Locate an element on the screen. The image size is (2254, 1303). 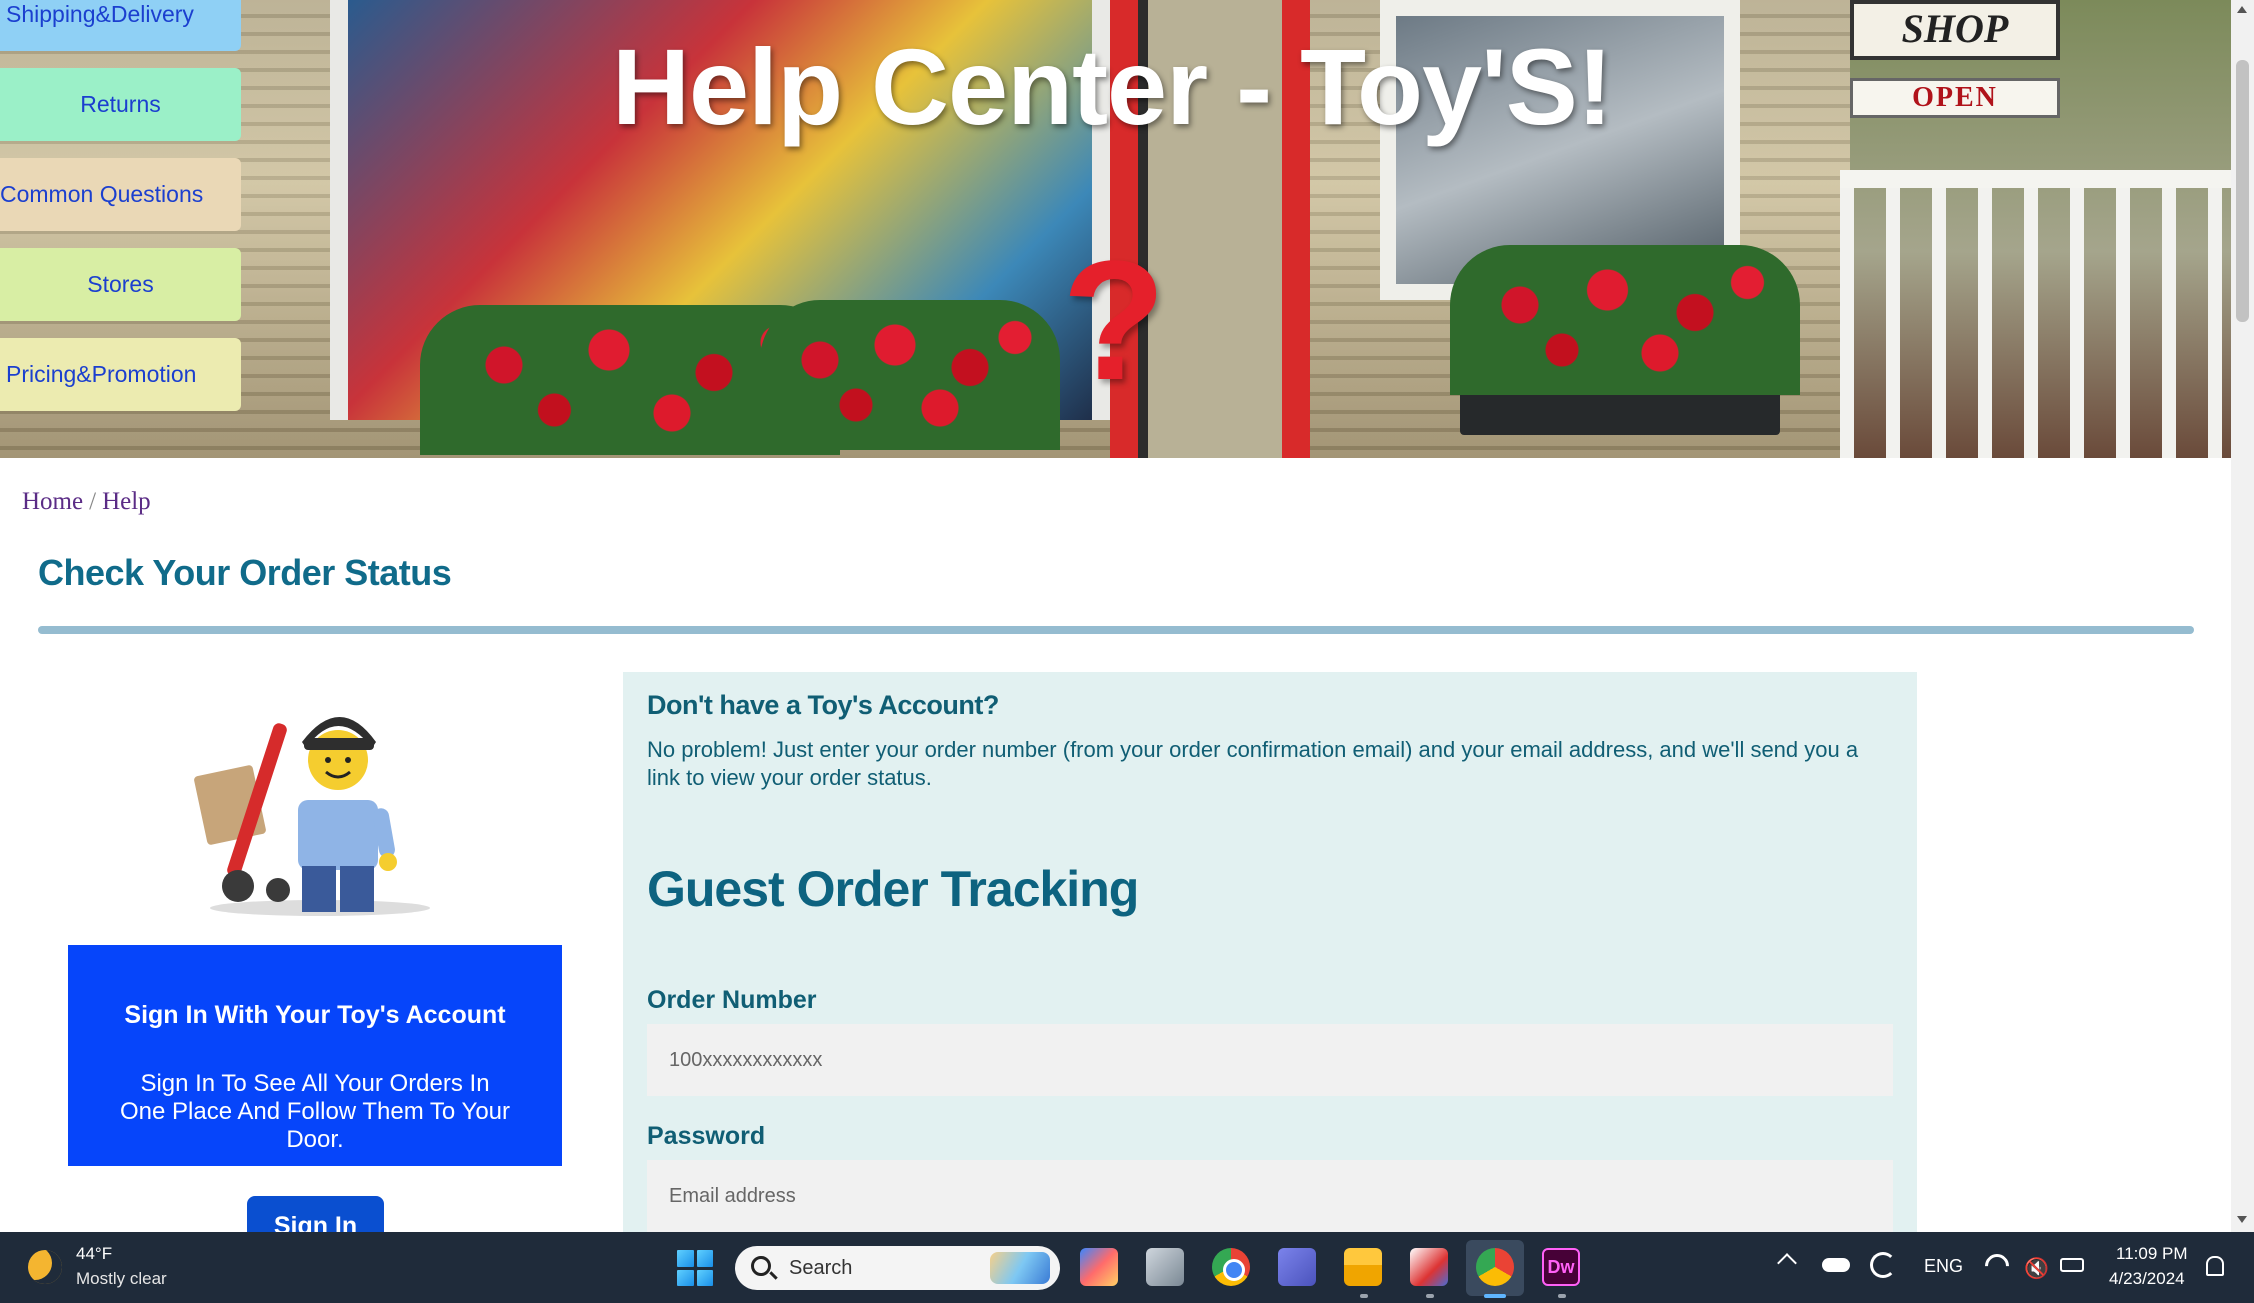
active-indicator is located at coordinates (1495, 1296).